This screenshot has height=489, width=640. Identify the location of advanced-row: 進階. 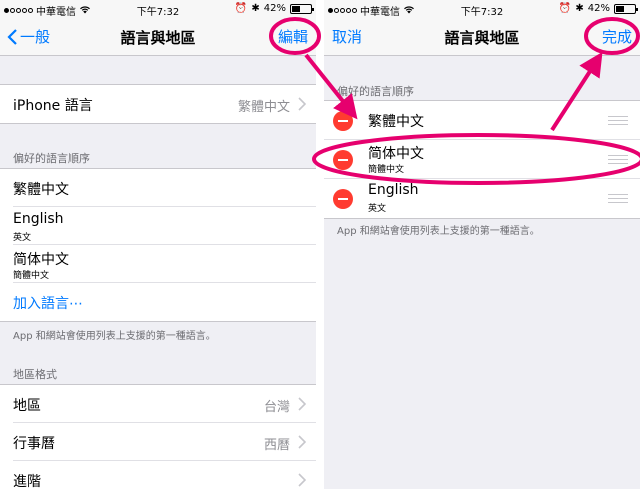
(164, 475).